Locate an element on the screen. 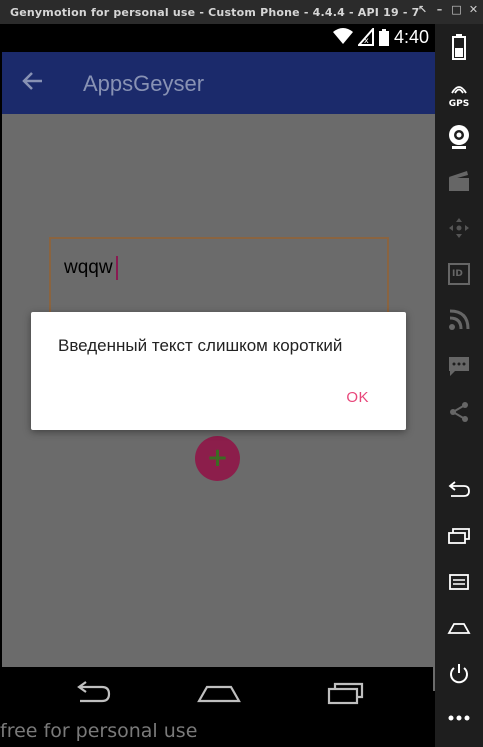 This screenshot has width=483, height=747. id-icon: ID is located at coordinates (459, 276).